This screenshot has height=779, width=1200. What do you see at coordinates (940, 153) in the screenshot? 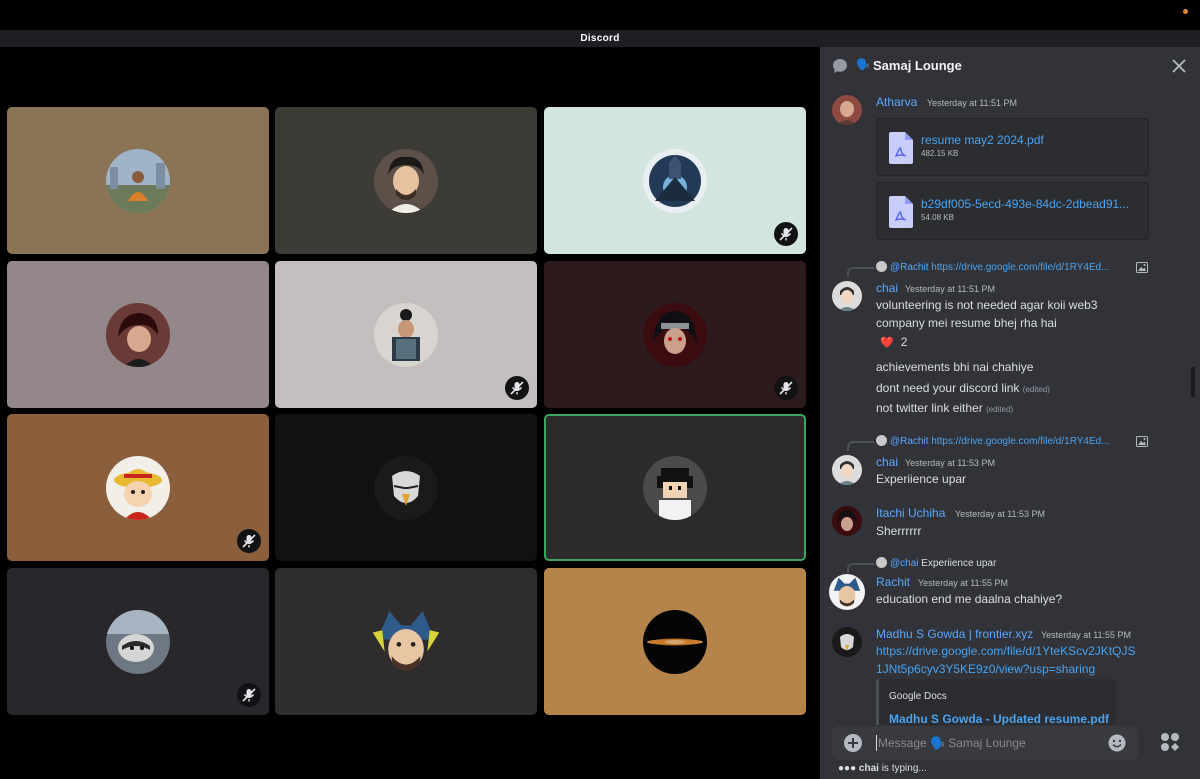
I see `file-size: 482.15 KB` at bounding box center [940, 153].